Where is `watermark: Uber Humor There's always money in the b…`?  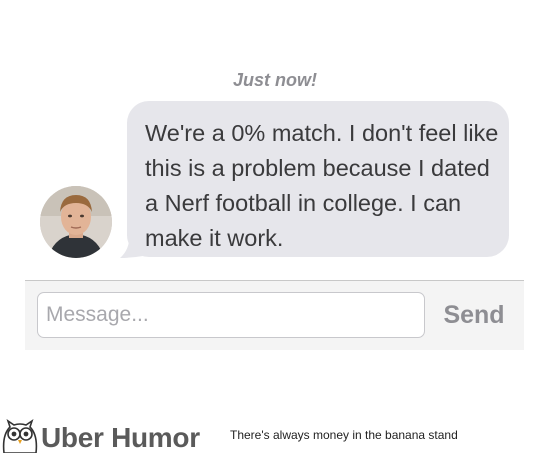 watermark: Uber Humor There's always money in the b… is located at coordinates (275, 436).